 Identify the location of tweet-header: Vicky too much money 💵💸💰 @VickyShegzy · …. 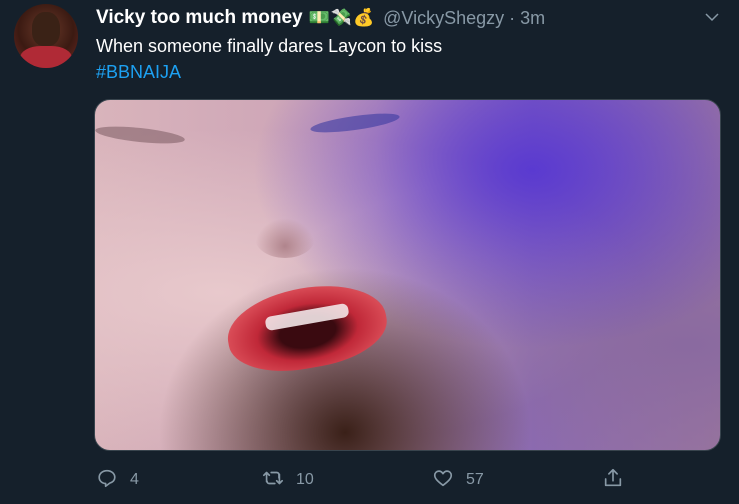
(320, 18).